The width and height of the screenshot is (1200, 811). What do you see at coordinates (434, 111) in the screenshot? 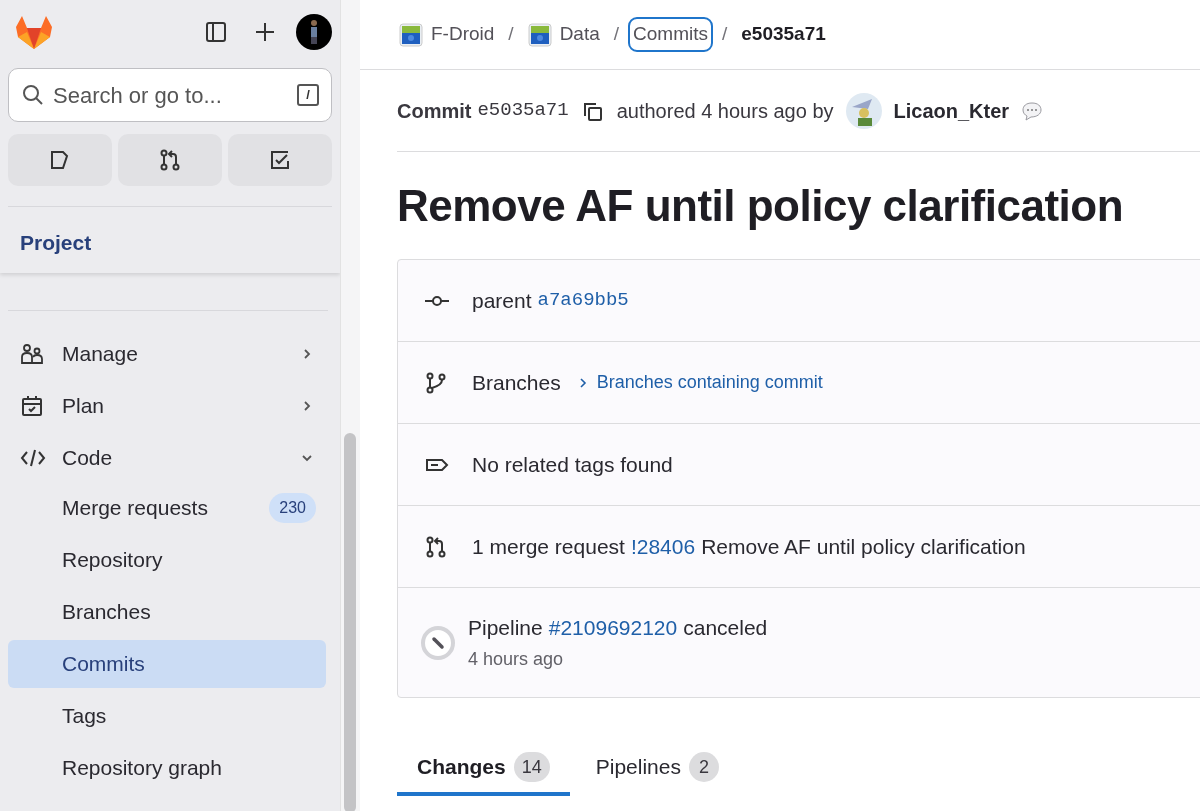
I see `commit-label: Commit` at bounding box center [434, 111].